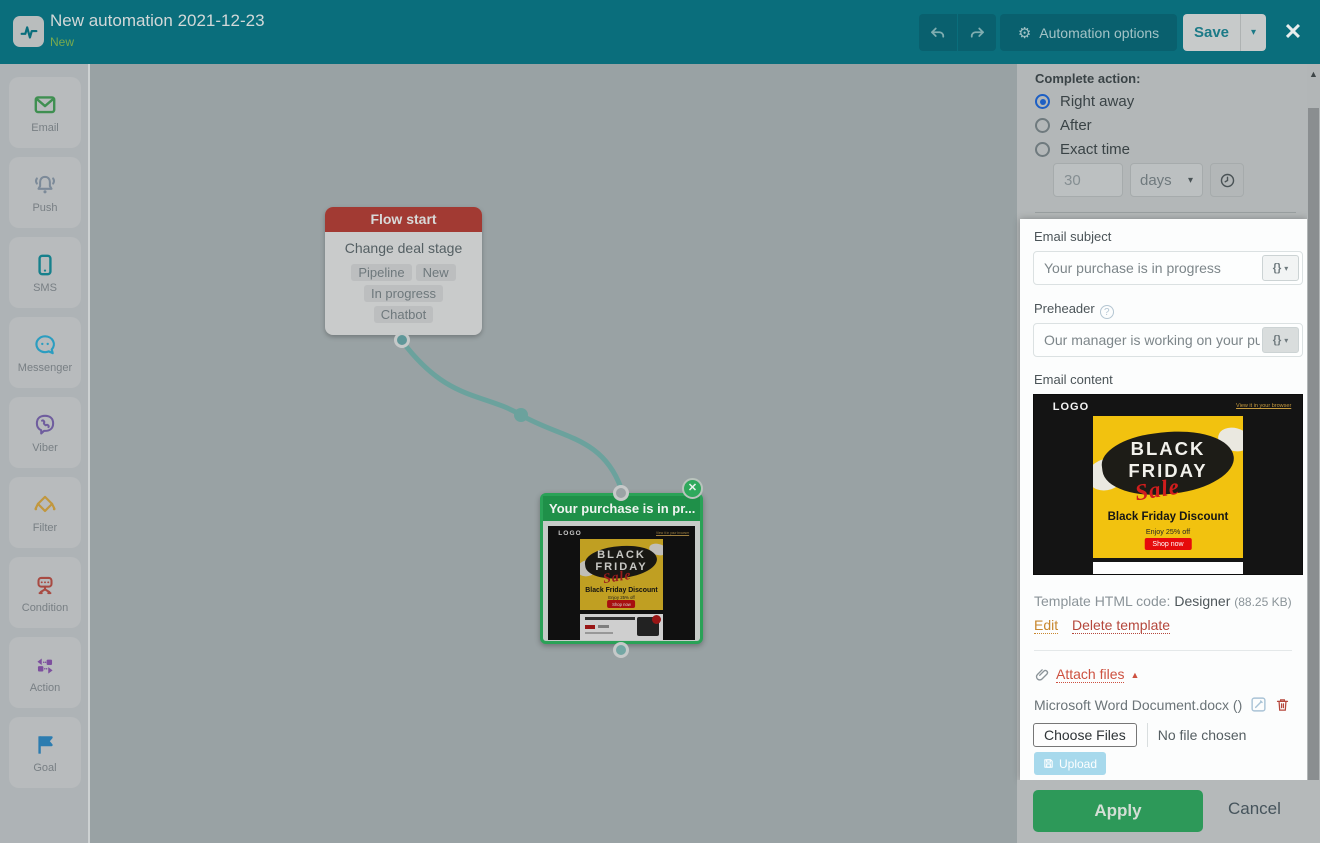  Describe the element at coordinates (403, 314) in the screenshot. I see `tag-chip: Chatbot` at that location.